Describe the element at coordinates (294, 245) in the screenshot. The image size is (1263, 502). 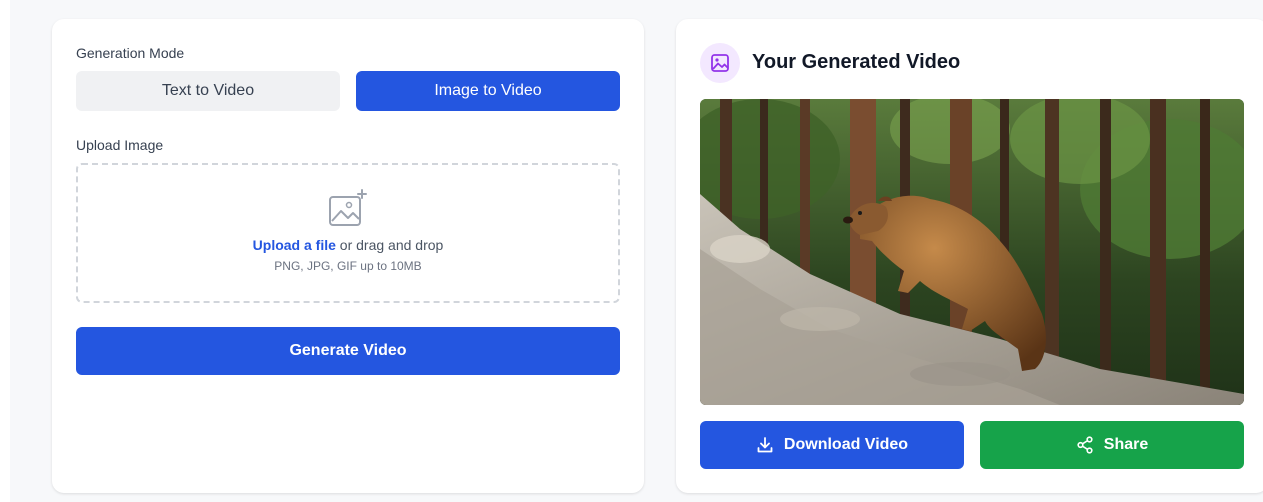
I see `upload-file-link: Upload a file` at that location.